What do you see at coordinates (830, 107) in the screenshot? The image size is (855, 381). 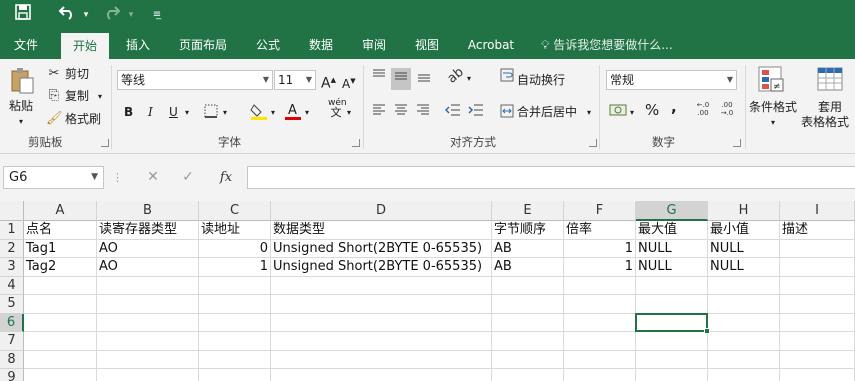 I see `format-as-table-button: 套用` at bounding box center [830, 107].